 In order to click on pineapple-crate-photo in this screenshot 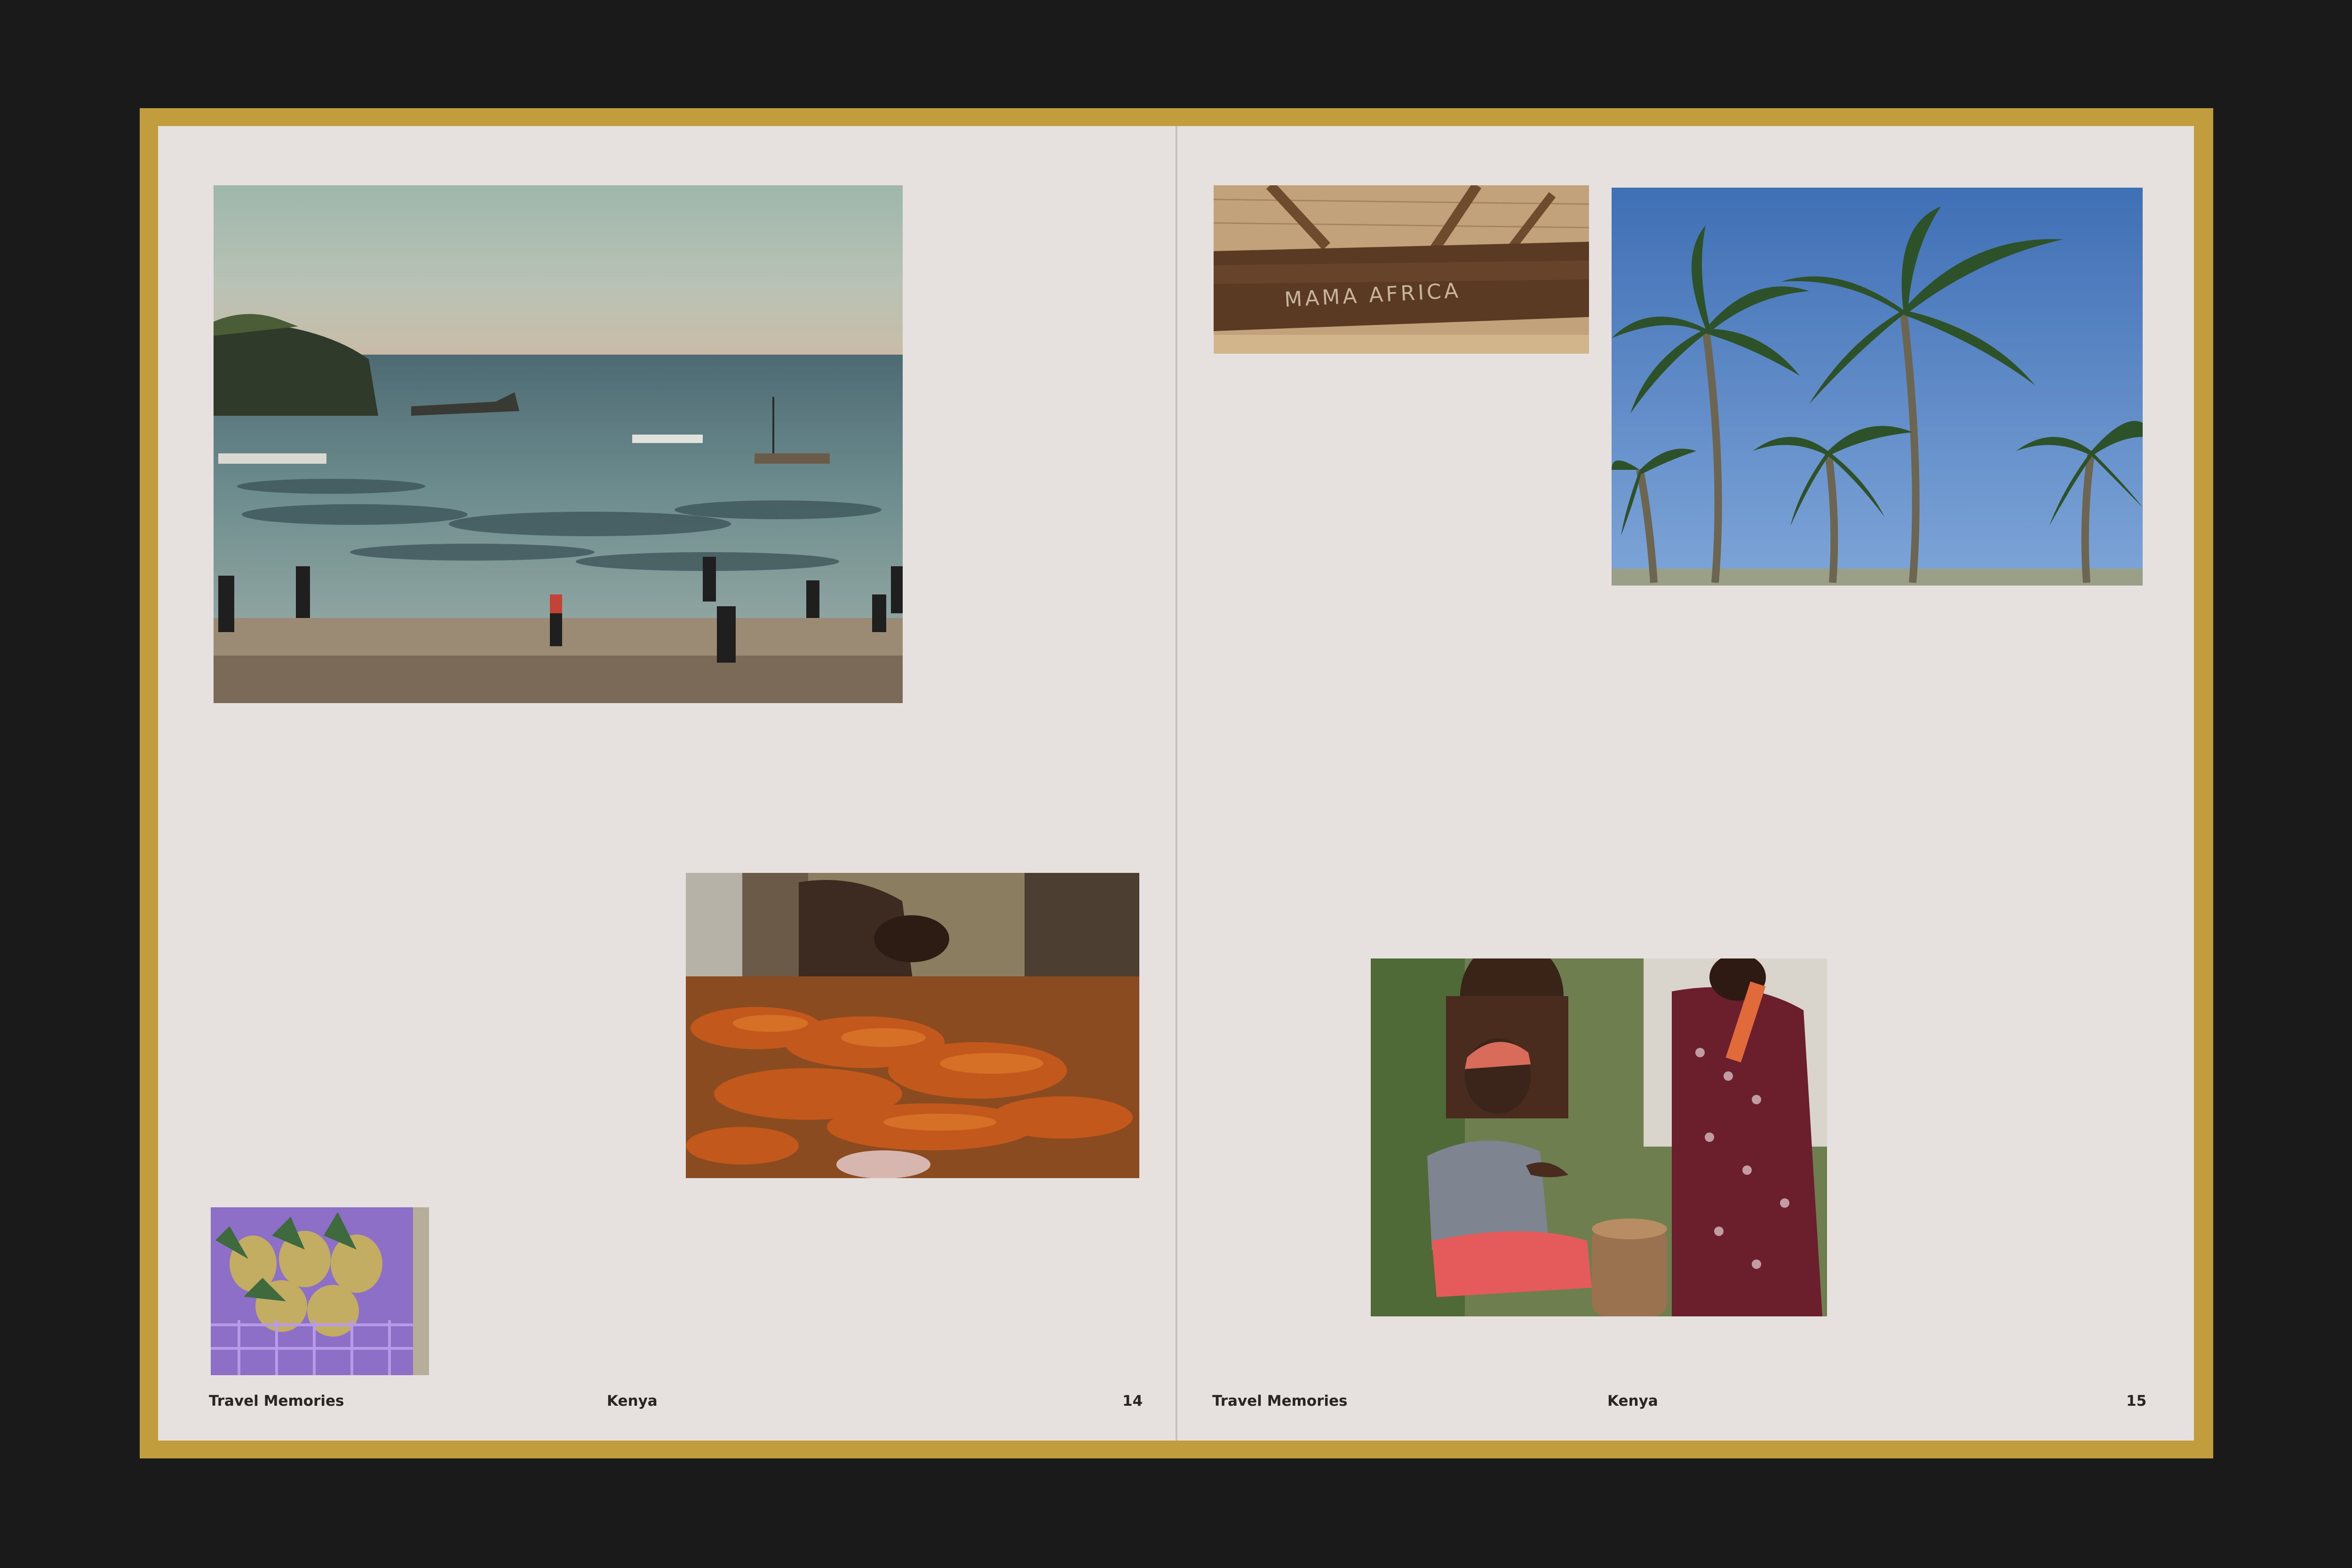, I will do `click(320, 1291)`.